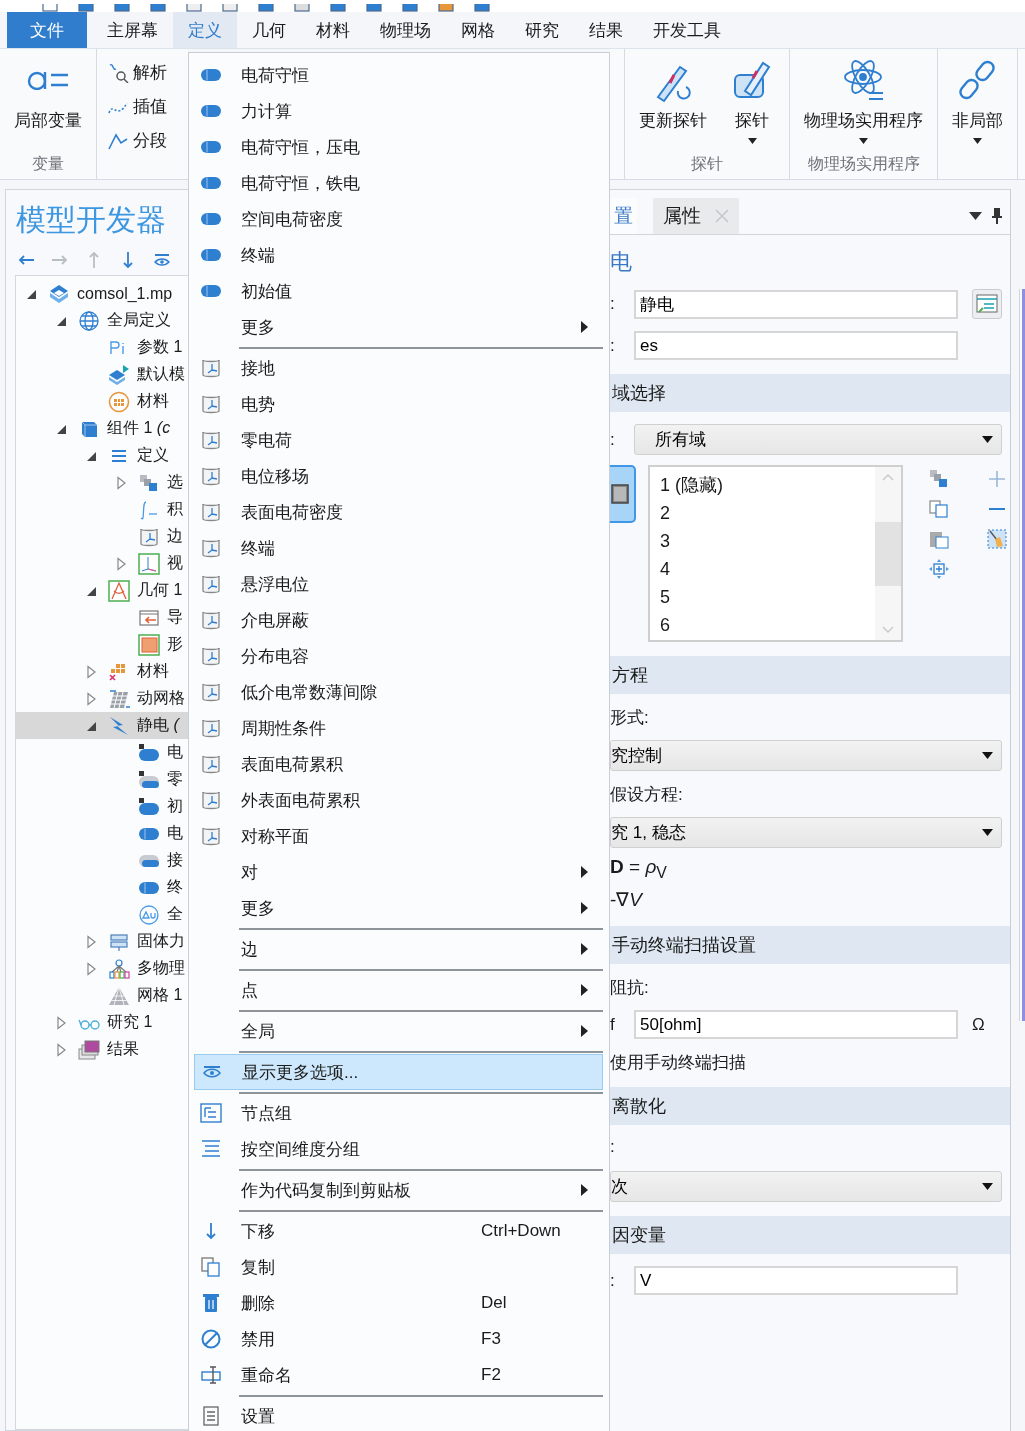  I want to click on panel-tab: 属性, so click(696, 216).